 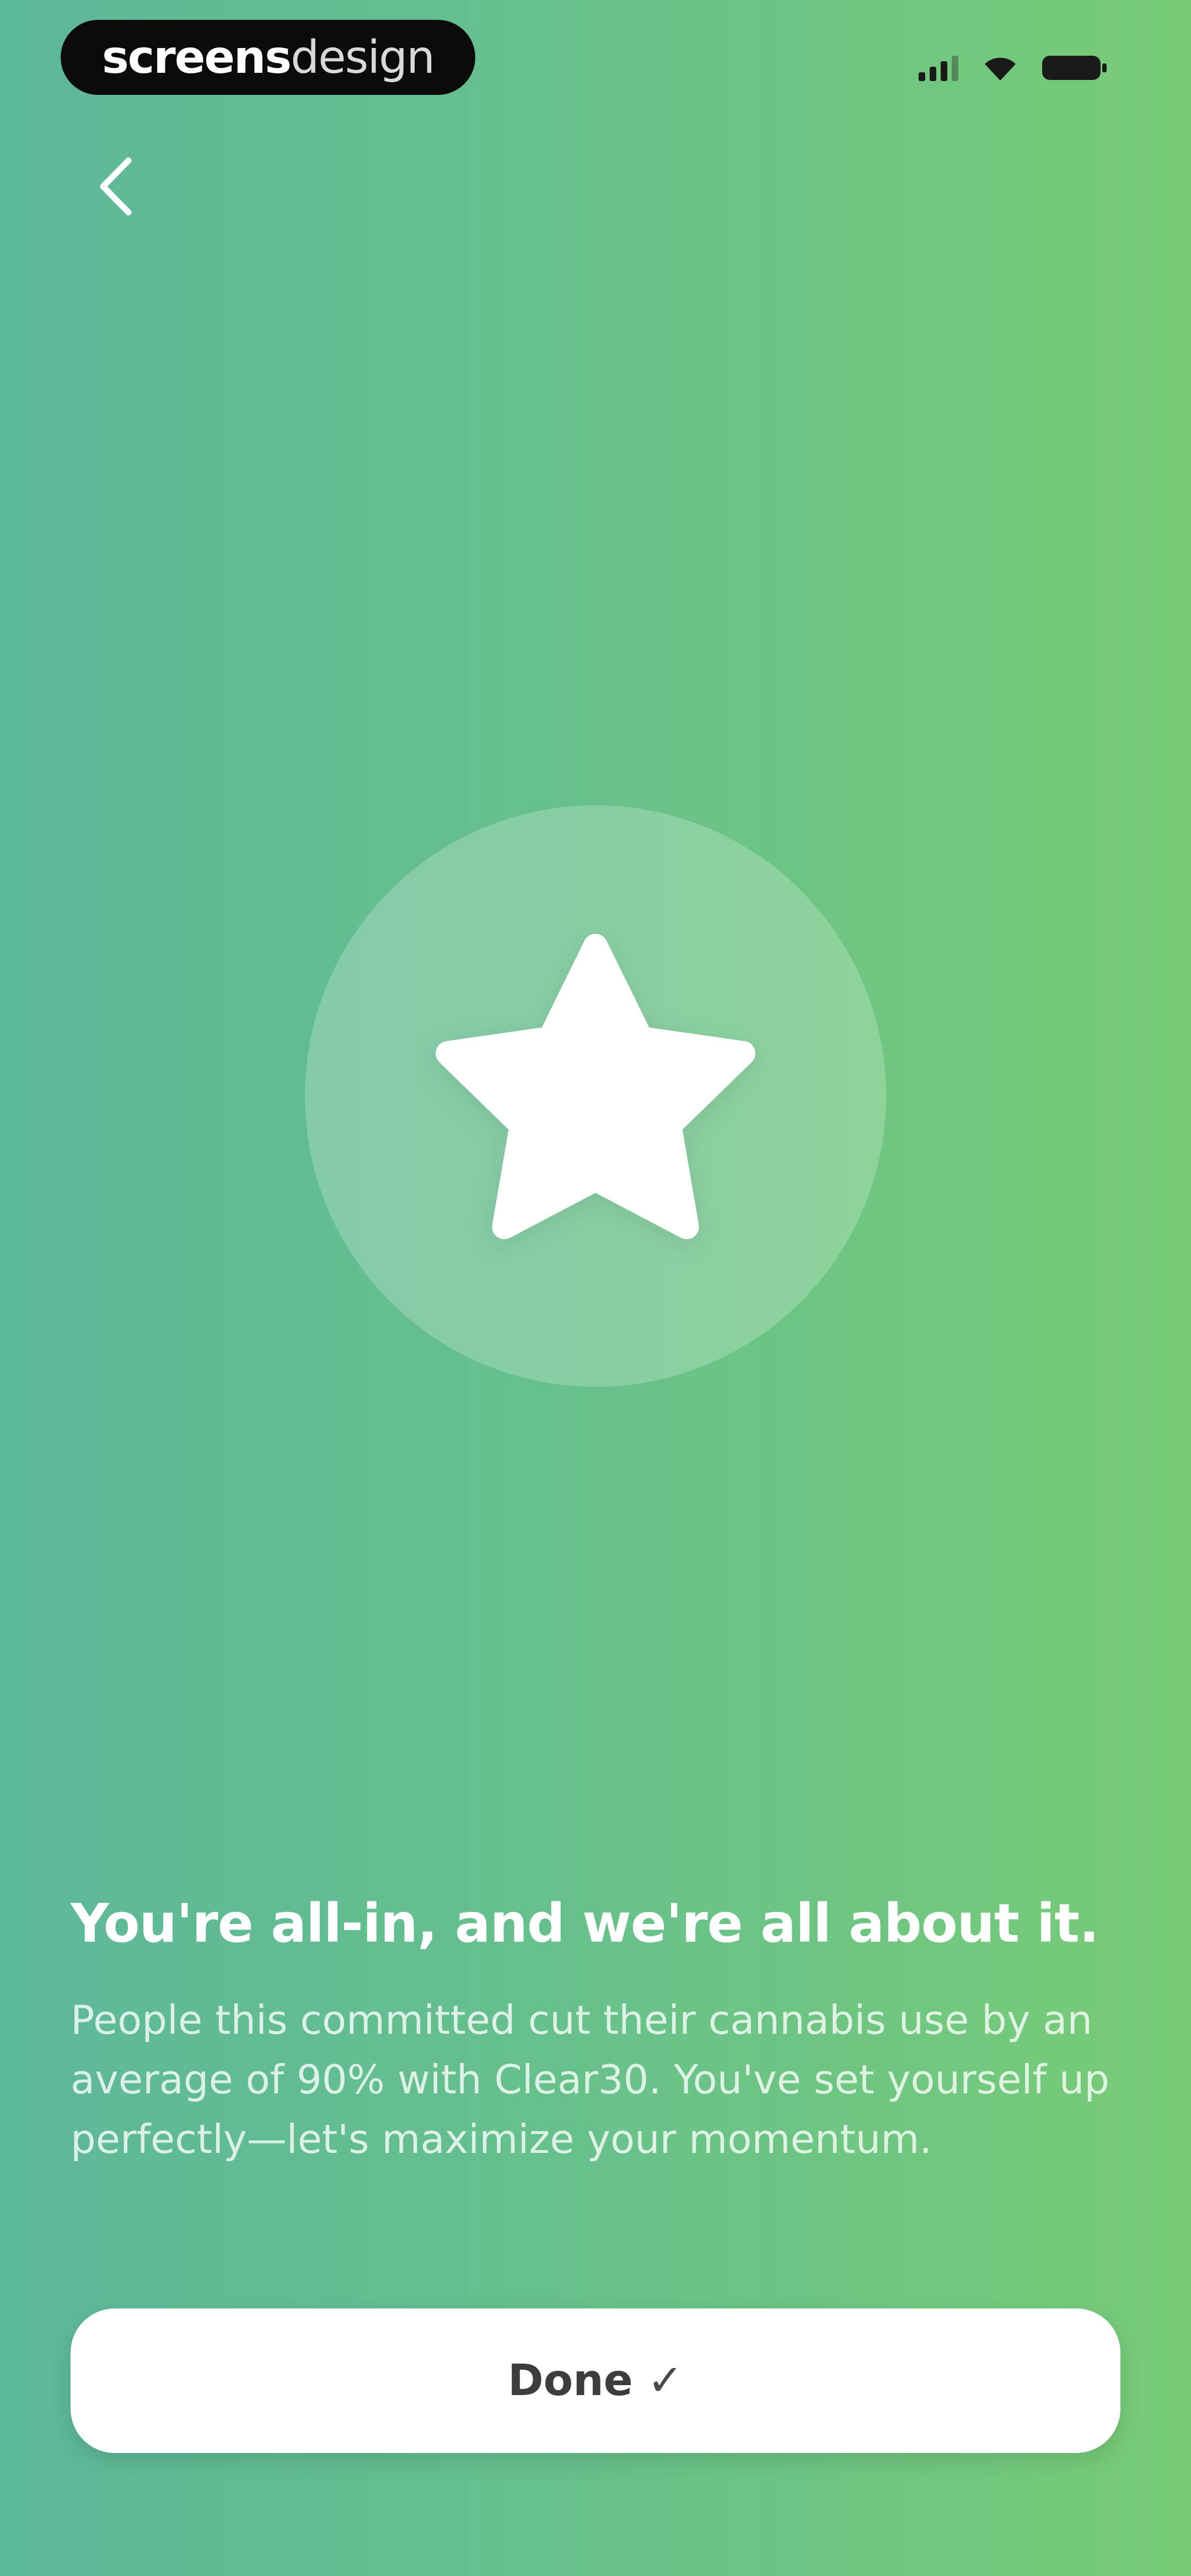 I want to click on chevron-left-icon, so click(x=116, y=187).